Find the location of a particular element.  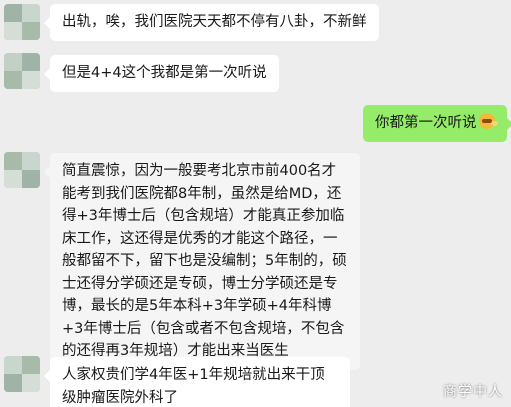

message-bubble: 人家权贵们学4年医+1年规培就出来干顶级肿瘤医院外科了 is located at coordinates (197, 382).